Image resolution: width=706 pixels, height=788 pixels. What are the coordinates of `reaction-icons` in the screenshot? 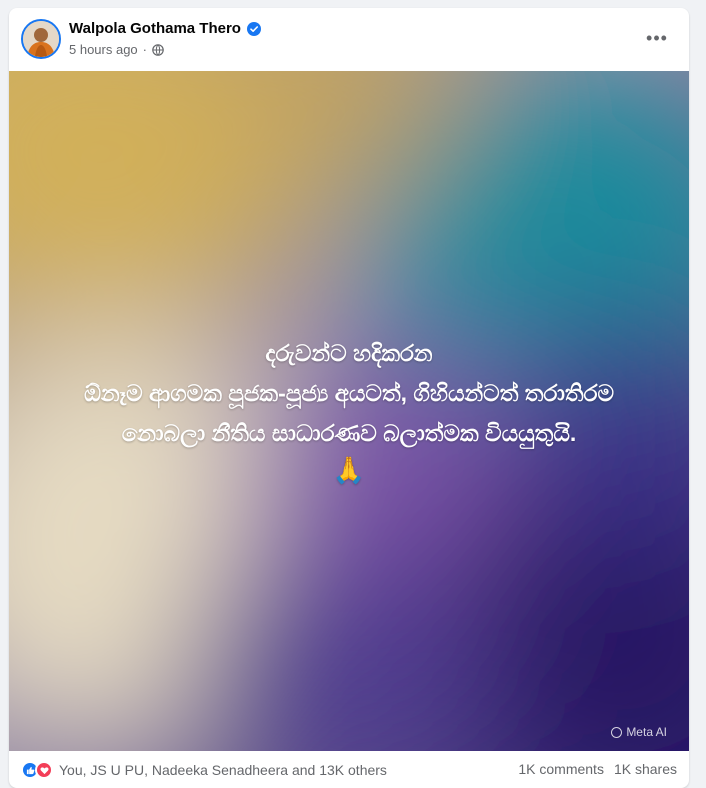 It's located at (37, 770).